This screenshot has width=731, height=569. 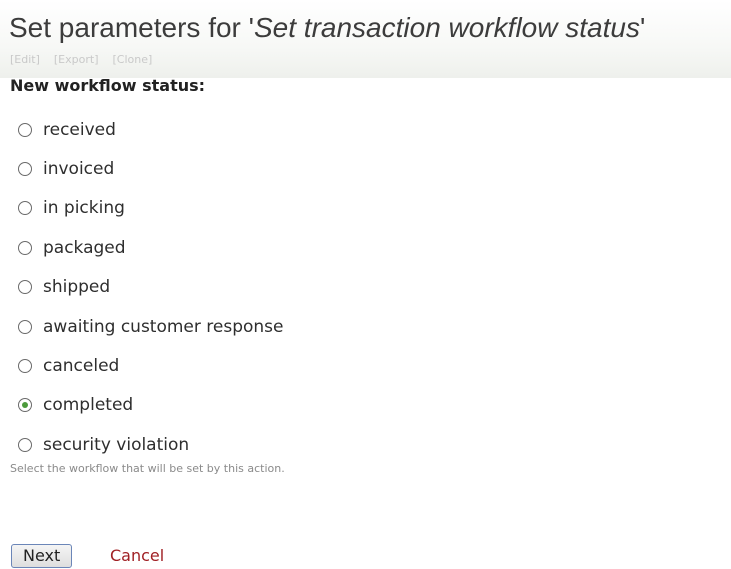 What do you see at coordinates (25, 287) in the screenshot?
I see `radio-shipped` at bounding box center [25, 287].